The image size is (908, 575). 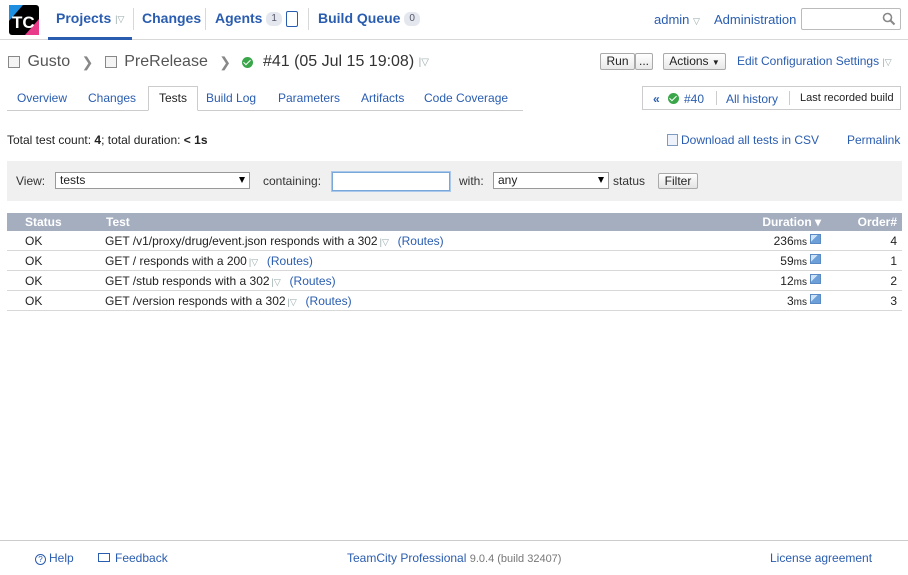 What do you see at coordinates (133, 558) in the screenshot?
I see `feedback-link: Feedback` at bounding box center [133, 558].